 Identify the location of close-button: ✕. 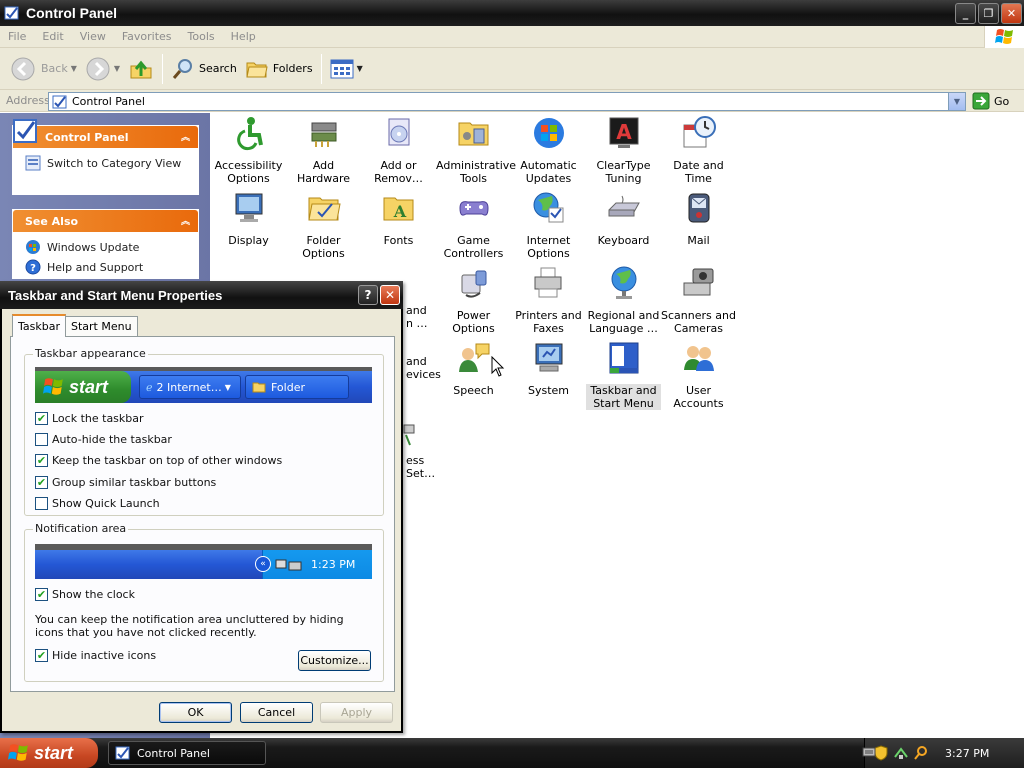
(1011, 13).